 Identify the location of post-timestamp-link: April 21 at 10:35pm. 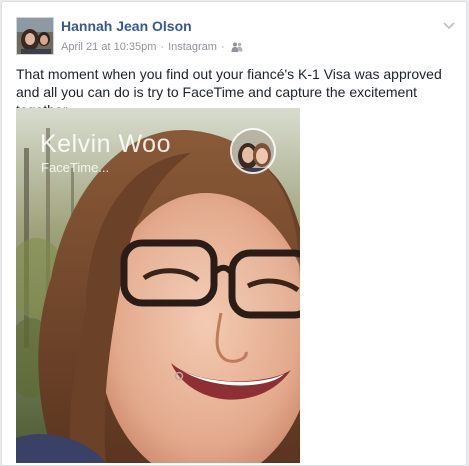
(108, 47).